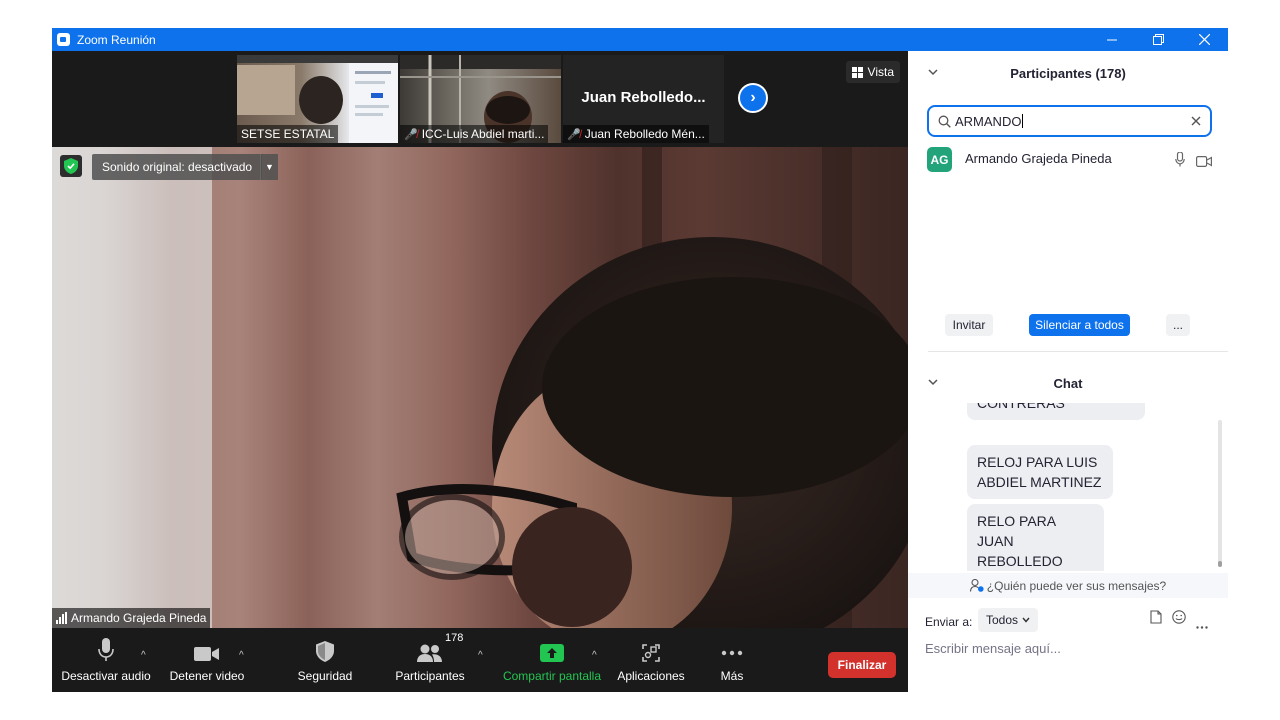 The width and height of the screenshot is (1280, 720). I want to click on stop-video-button: Detener video, so click(207, 660).